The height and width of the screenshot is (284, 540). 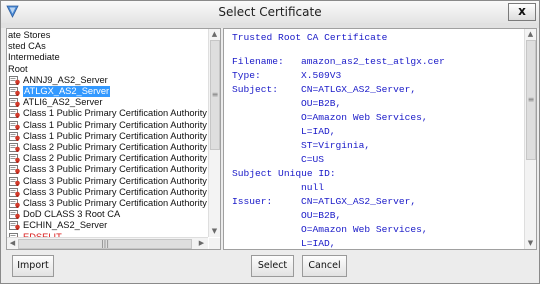 I want to click on detail-value: amazon_as2_test_atlgx.cer, so click(x=373, y=61).